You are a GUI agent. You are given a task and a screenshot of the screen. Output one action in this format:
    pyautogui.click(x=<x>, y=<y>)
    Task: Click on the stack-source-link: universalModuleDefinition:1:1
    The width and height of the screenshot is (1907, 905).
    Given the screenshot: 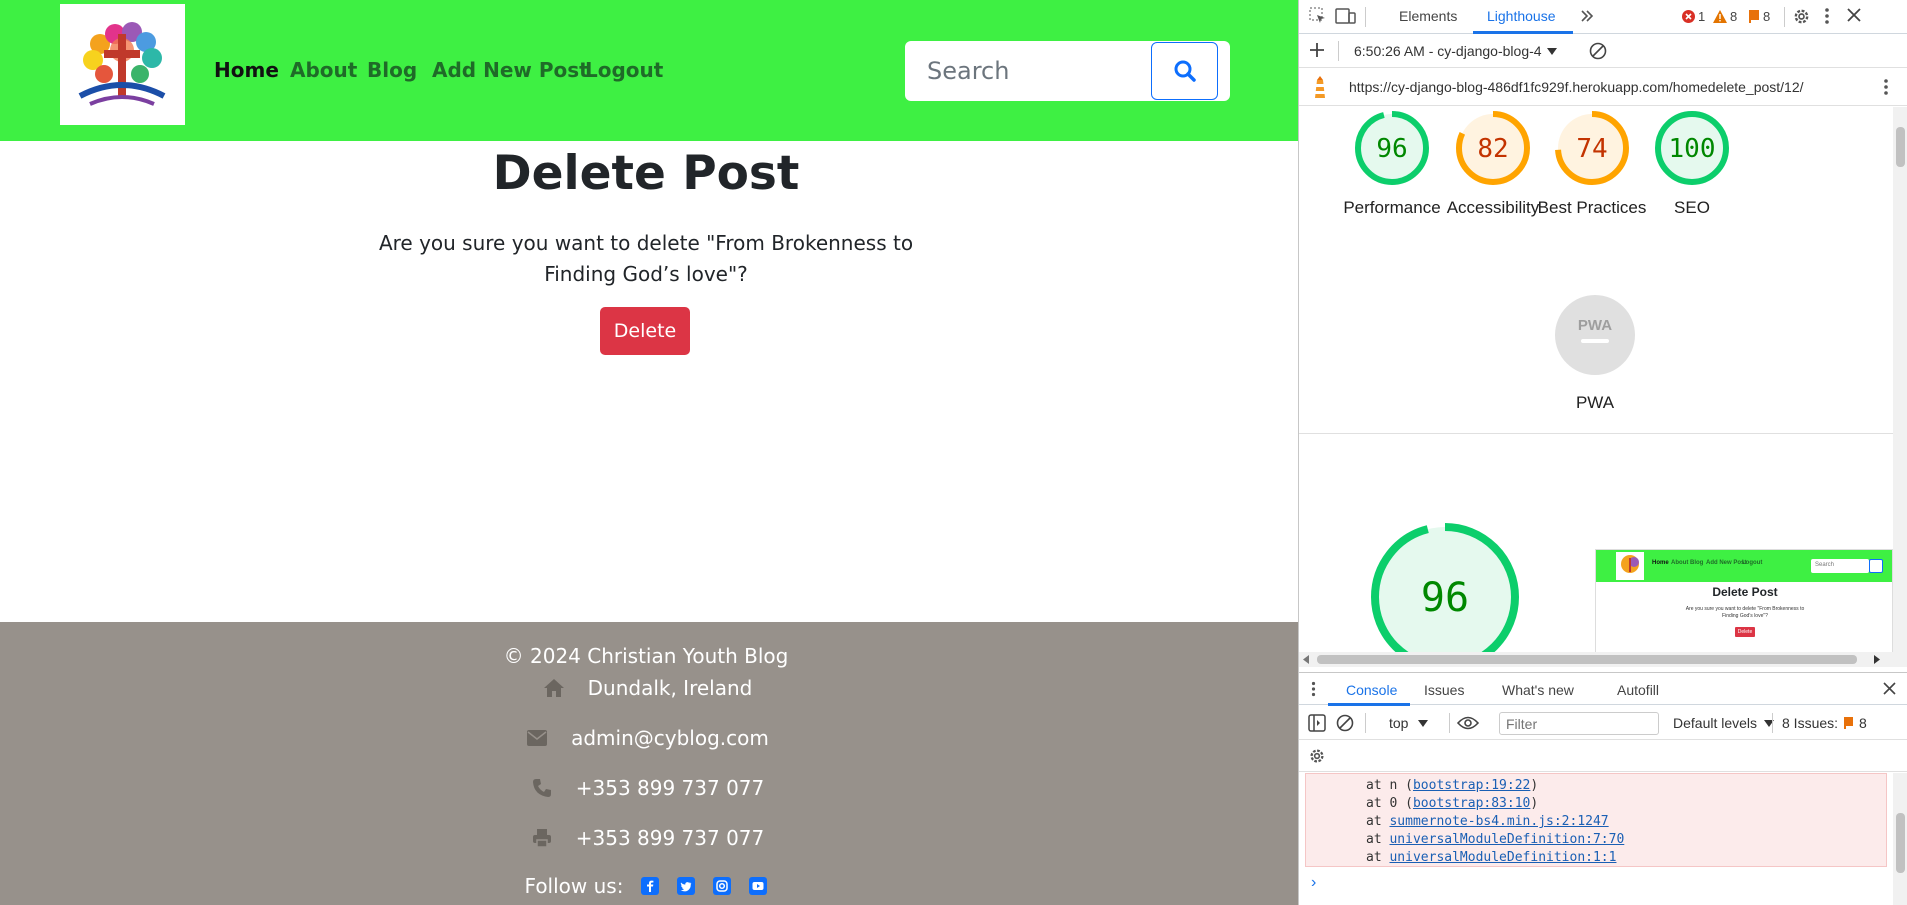 What is the action you would take?
    pyautogui.click(x=1502, y=857)
    